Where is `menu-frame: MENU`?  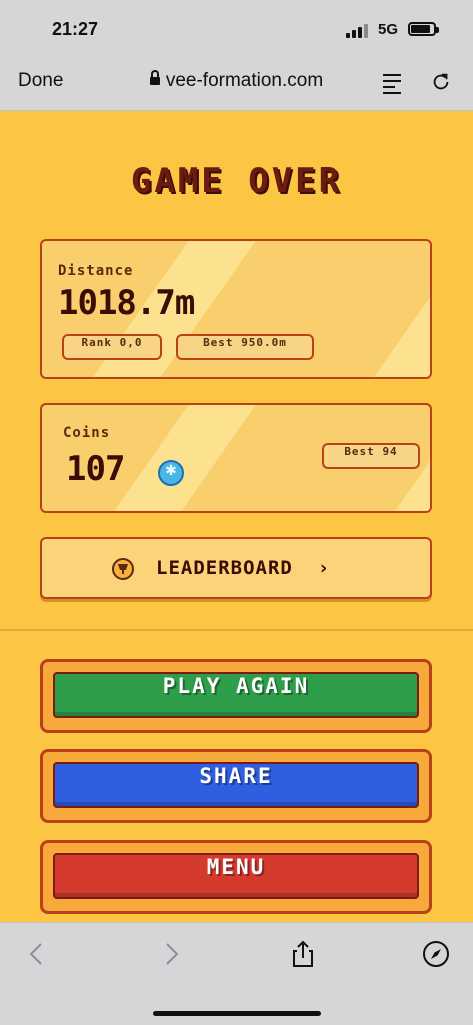 menu-frame: MENU is located at coordinates (236, 877).